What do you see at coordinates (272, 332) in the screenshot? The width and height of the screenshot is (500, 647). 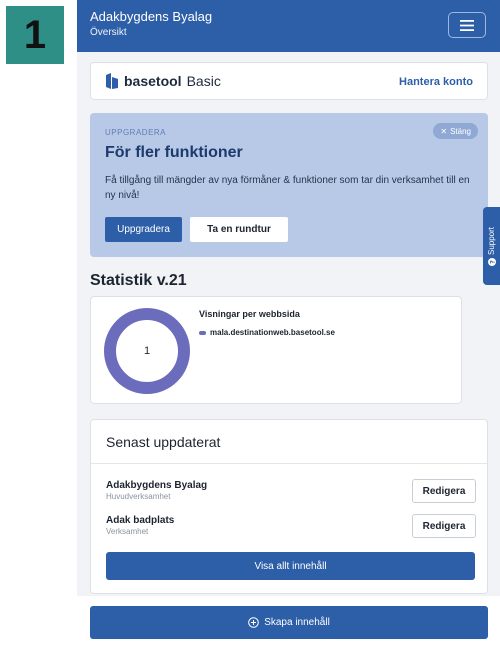 I see `legend-label: mala.destinationweb.basetool.se` at bounding box center [272, 332].